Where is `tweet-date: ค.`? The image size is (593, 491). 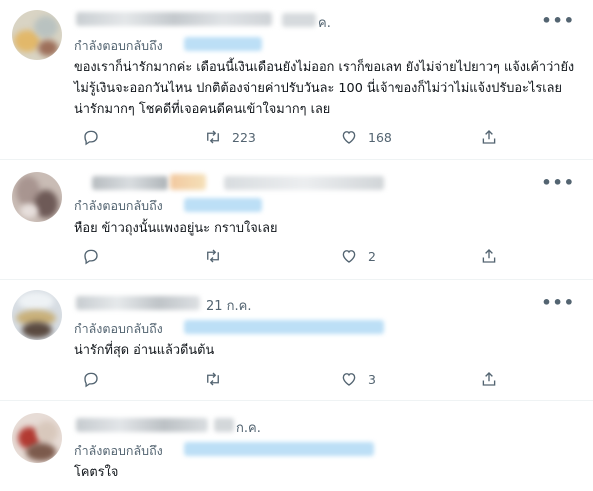
tweet-date: ค. is located at coordinates (324, 22).